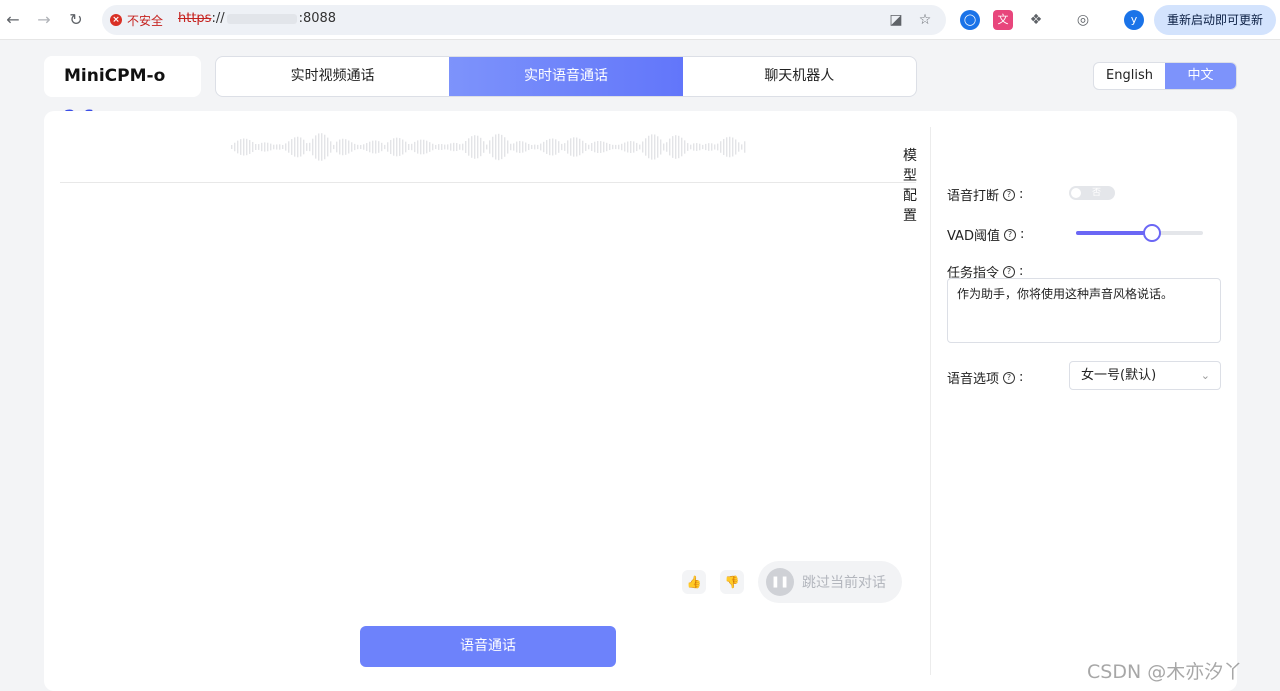  What do you see at coordinates (925, 20) in the screenshot?
I see `bookmark-star-icon: ☆` at bounding box center [925, 20].